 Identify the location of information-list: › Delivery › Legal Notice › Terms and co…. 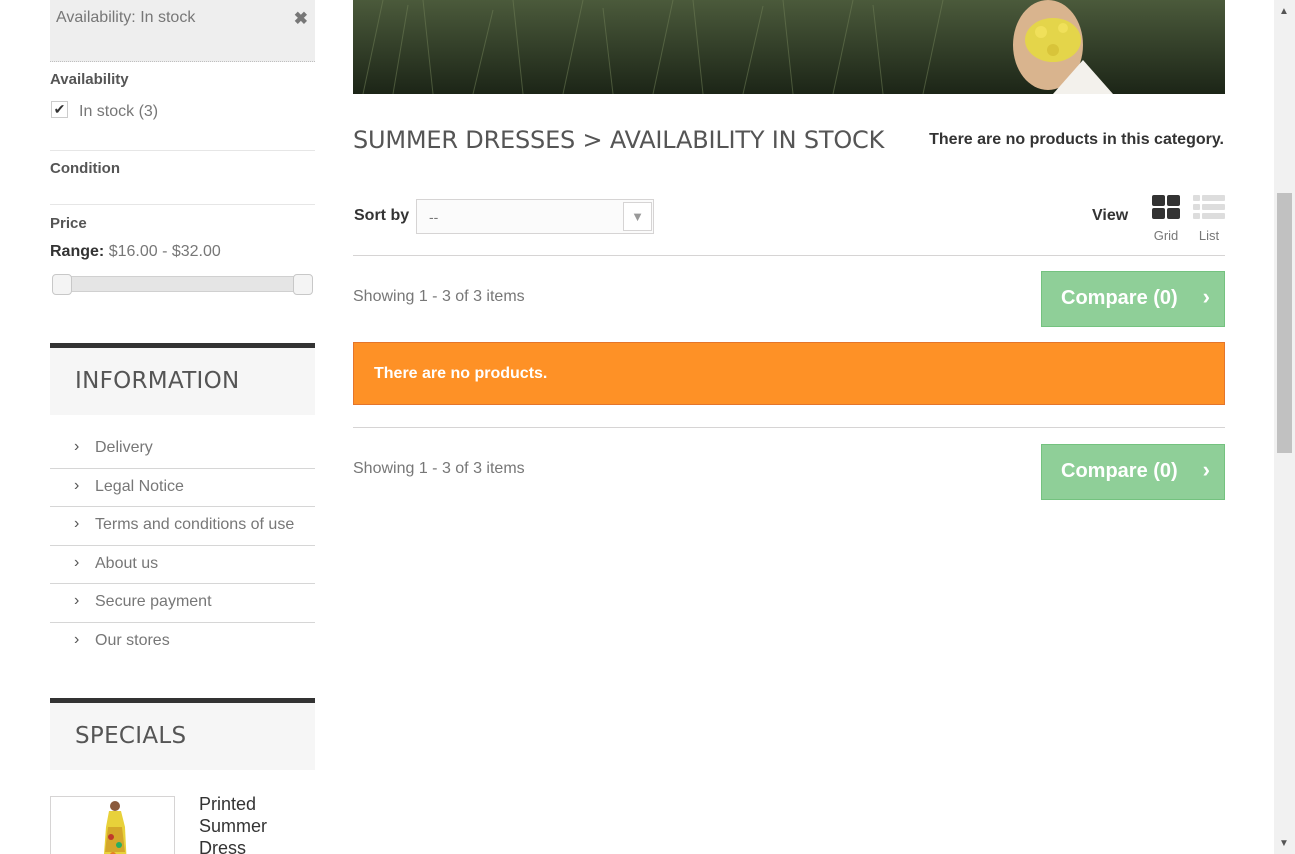
(182, 546).